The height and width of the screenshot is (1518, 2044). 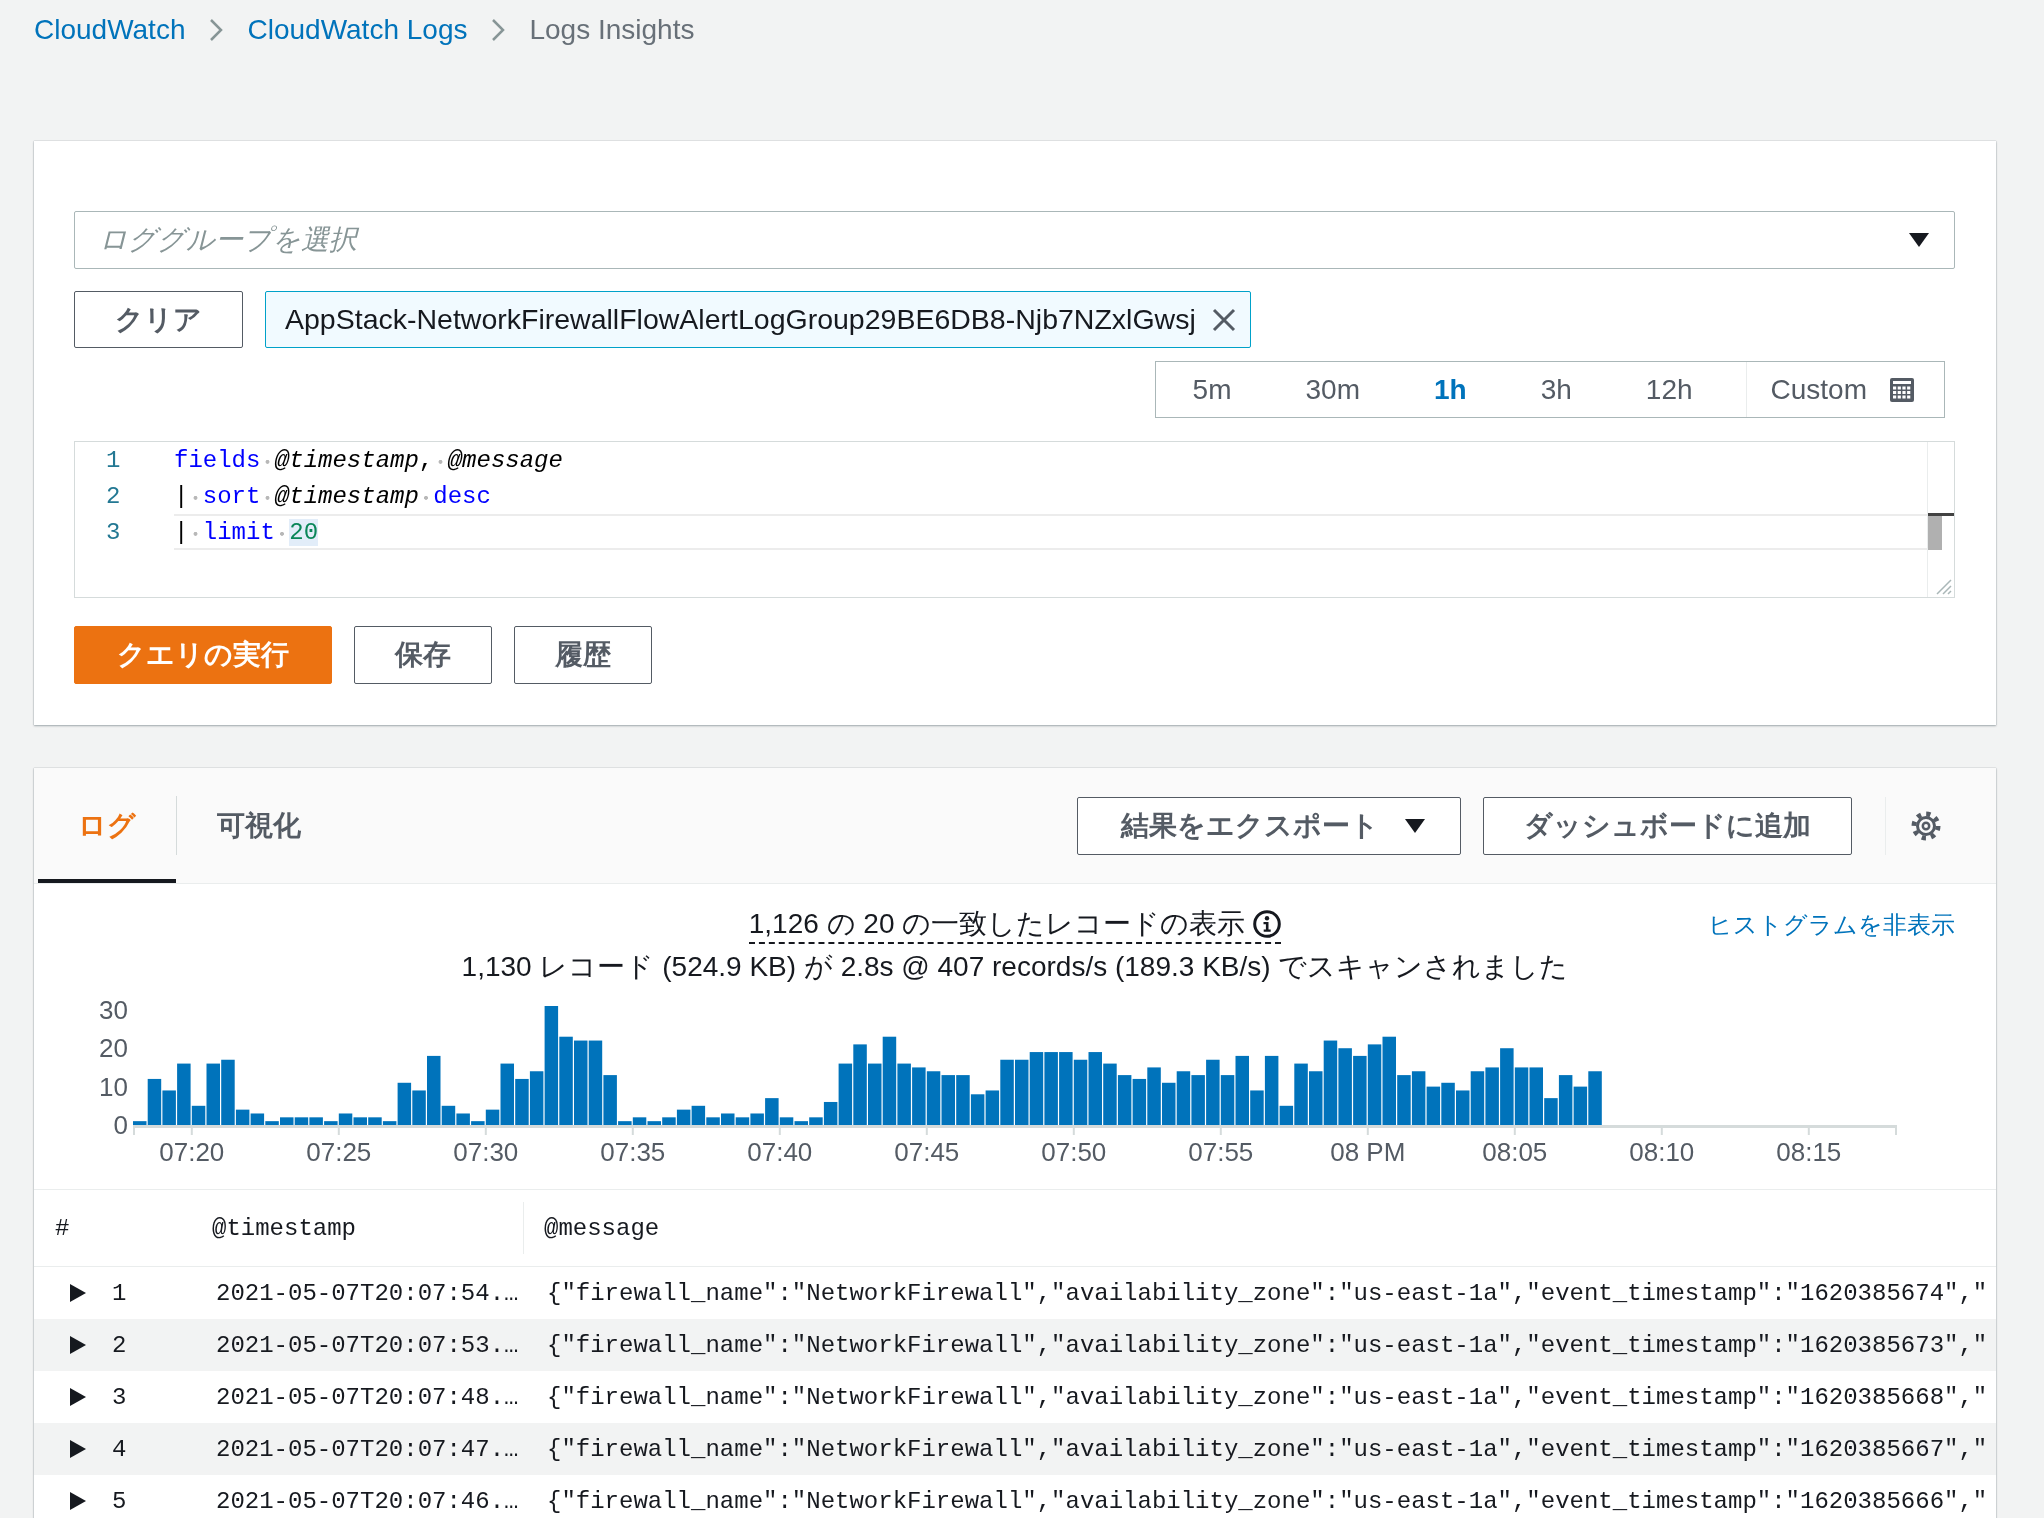 What do you see at coordinates (1515, 1152) in the screenshot?
I see `axis-tick-label: 08:05` at bounding box center [1515, 1152].